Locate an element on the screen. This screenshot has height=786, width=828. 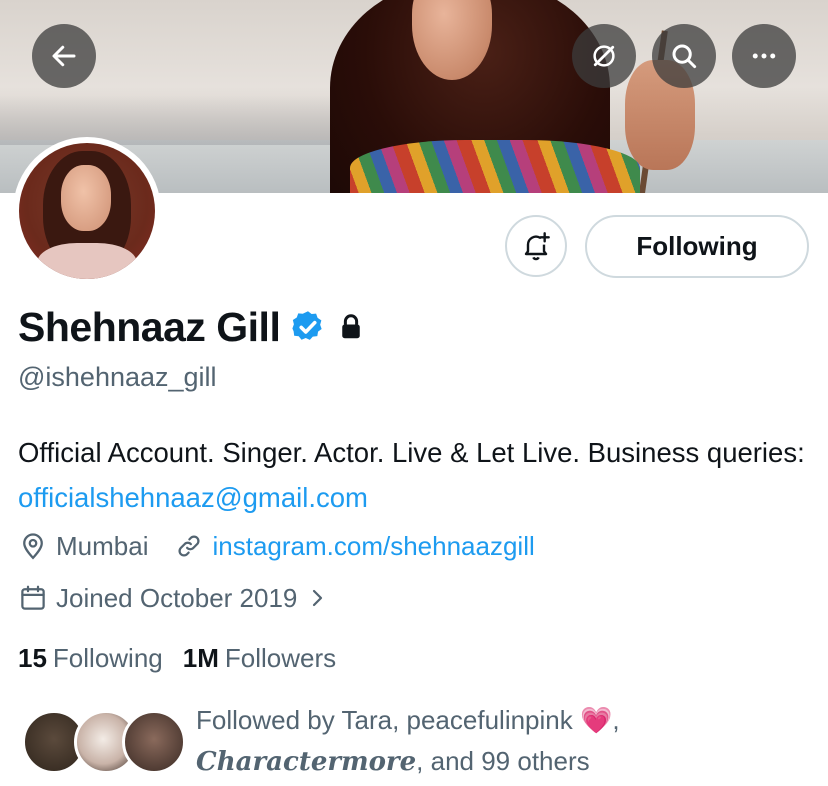
followed-by-prefix: Followed by Tara, peacefulinpink is located at coordinates (388, 720).